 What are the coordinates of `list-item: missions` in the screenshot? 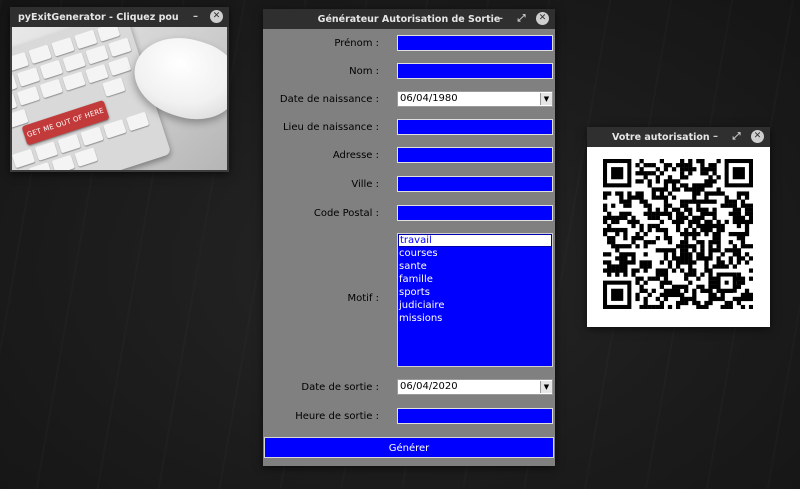 It's located at (475, 318).